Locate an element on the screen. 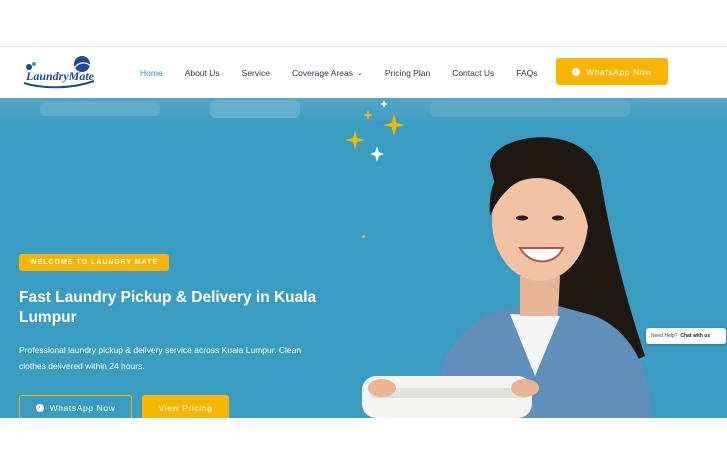 The image size is (727, 466). nav-home: Home is located at coordinates (151, 73).